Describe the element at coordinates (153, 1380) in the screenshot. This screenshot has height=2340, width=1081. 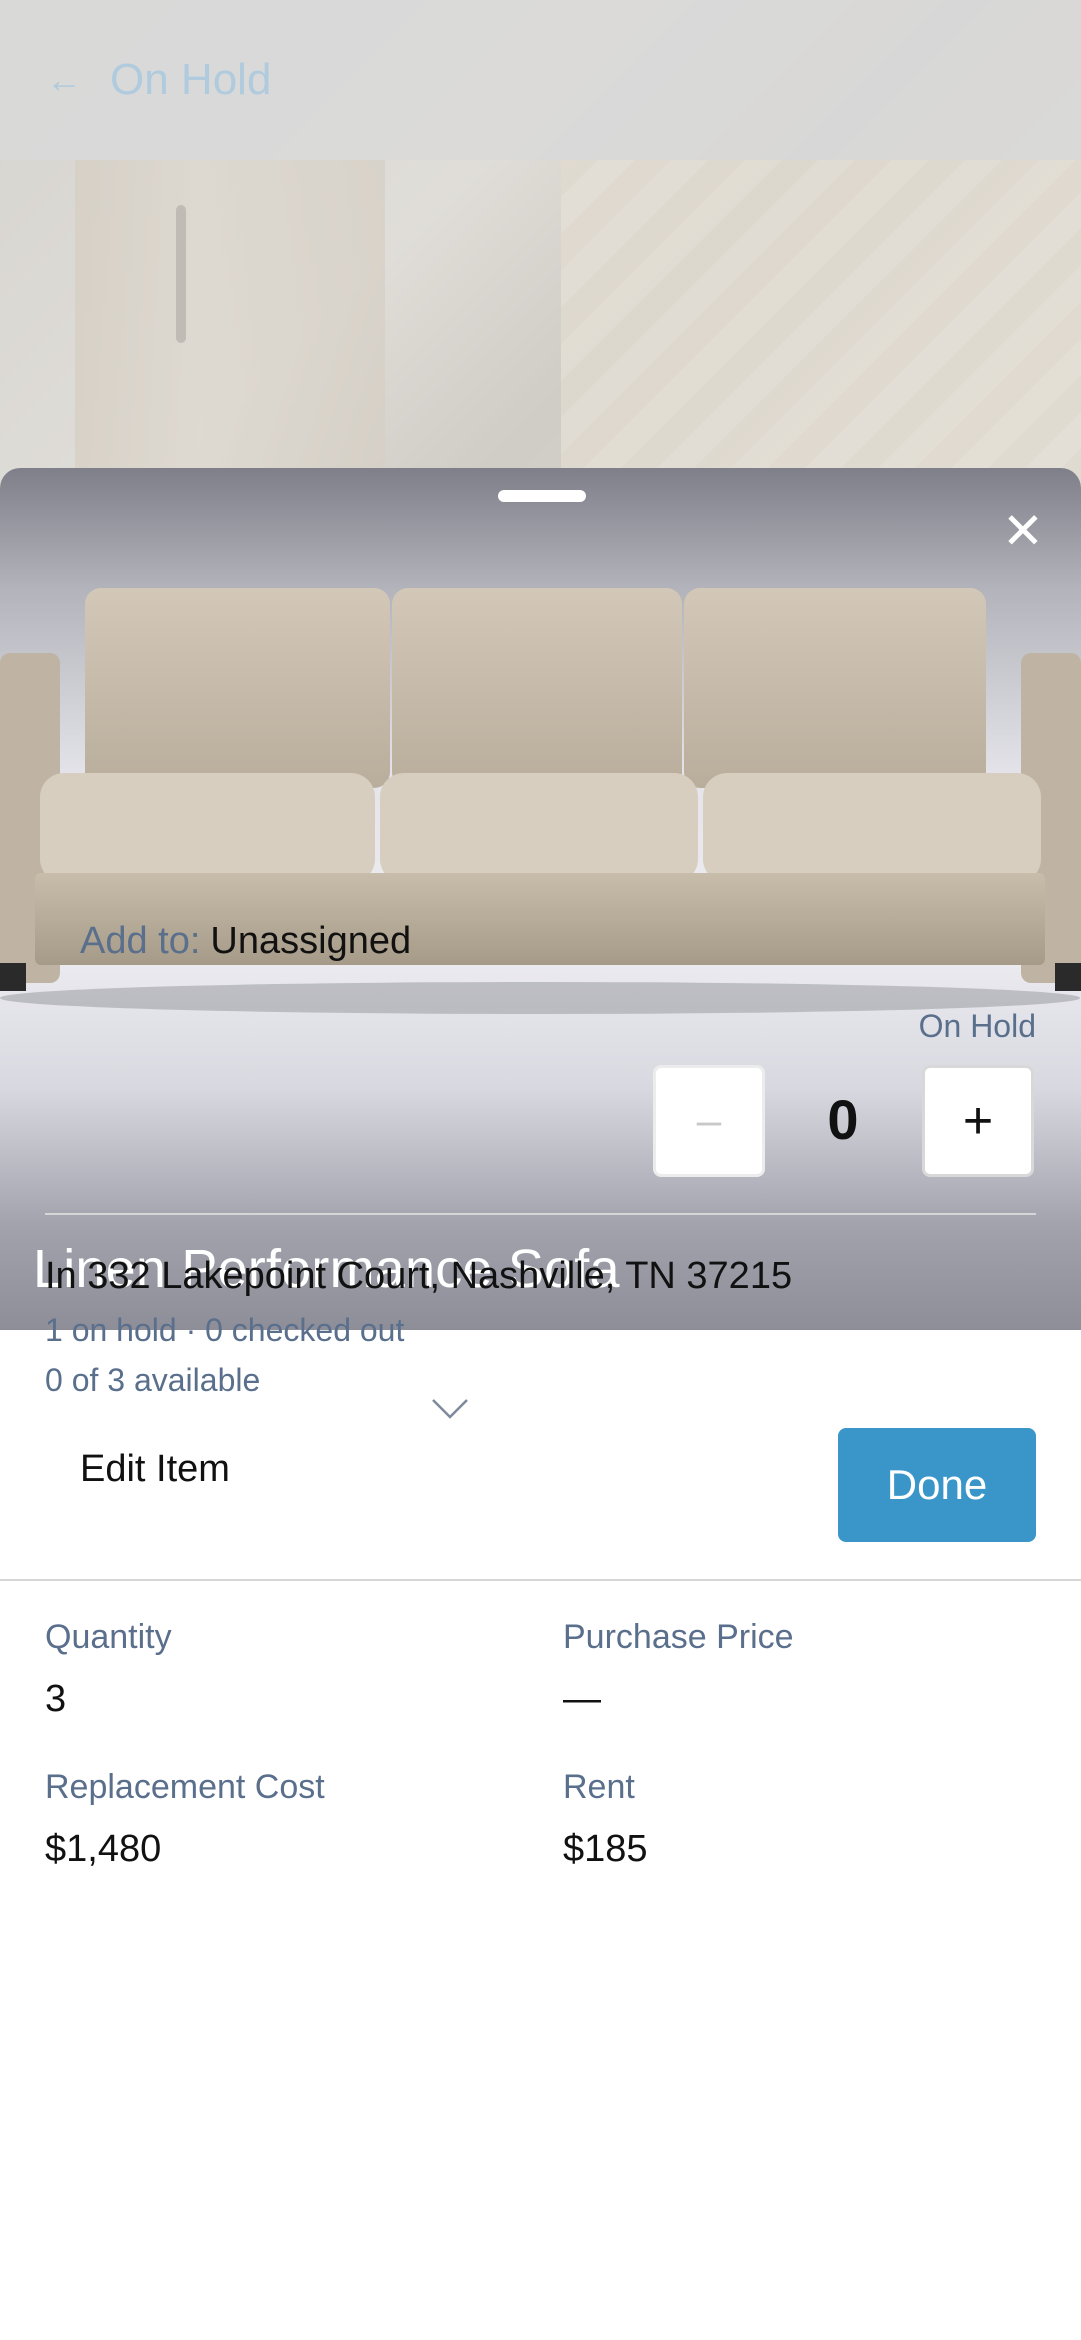
I see `availability-line: 0 of 3 available` at that location.